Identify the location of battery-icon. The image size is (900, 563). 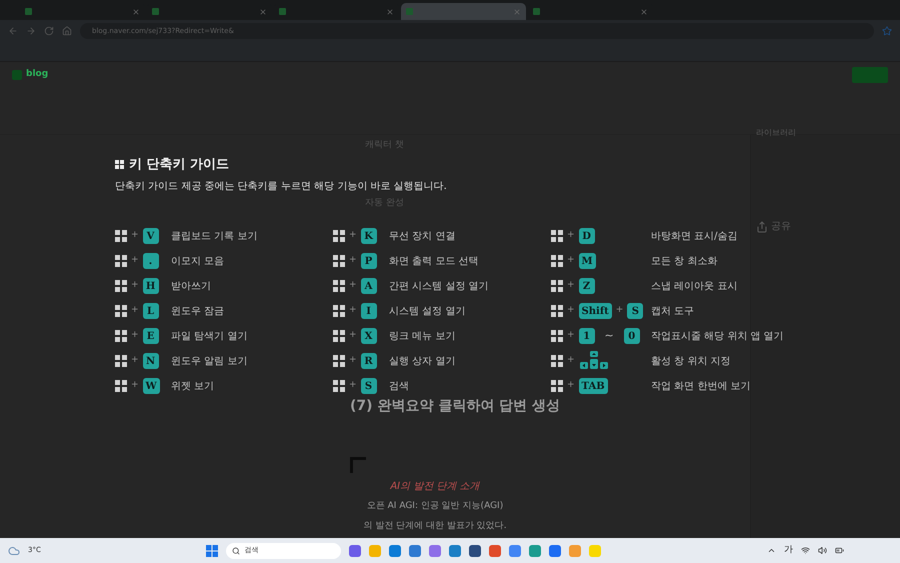
(839, 550).